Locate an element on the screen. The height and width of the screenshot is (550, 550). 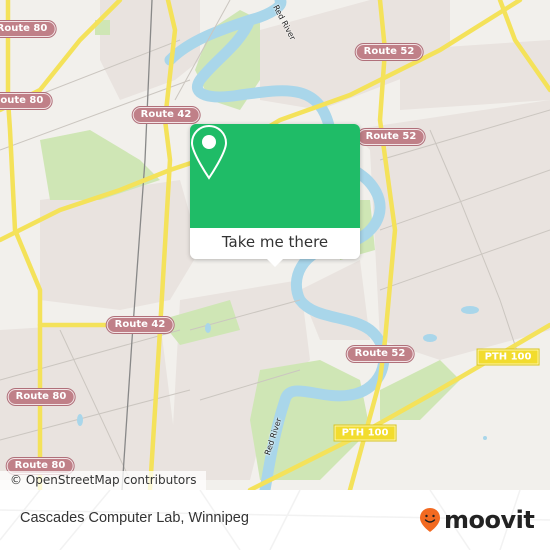
moovit-logo: moovit is located at coordinates (477, 520).